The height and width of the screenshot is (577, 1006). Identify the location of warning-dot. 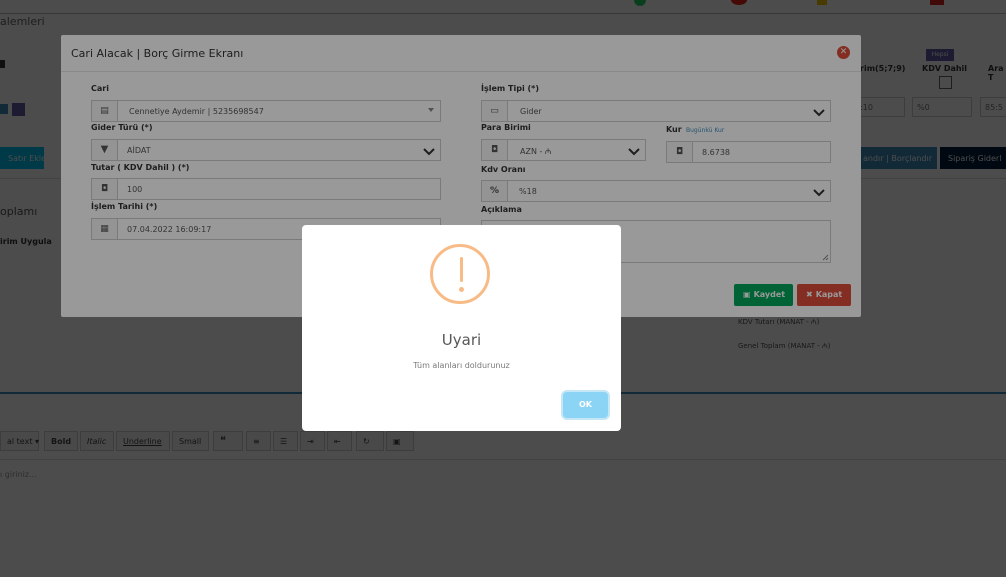
(461, 289).